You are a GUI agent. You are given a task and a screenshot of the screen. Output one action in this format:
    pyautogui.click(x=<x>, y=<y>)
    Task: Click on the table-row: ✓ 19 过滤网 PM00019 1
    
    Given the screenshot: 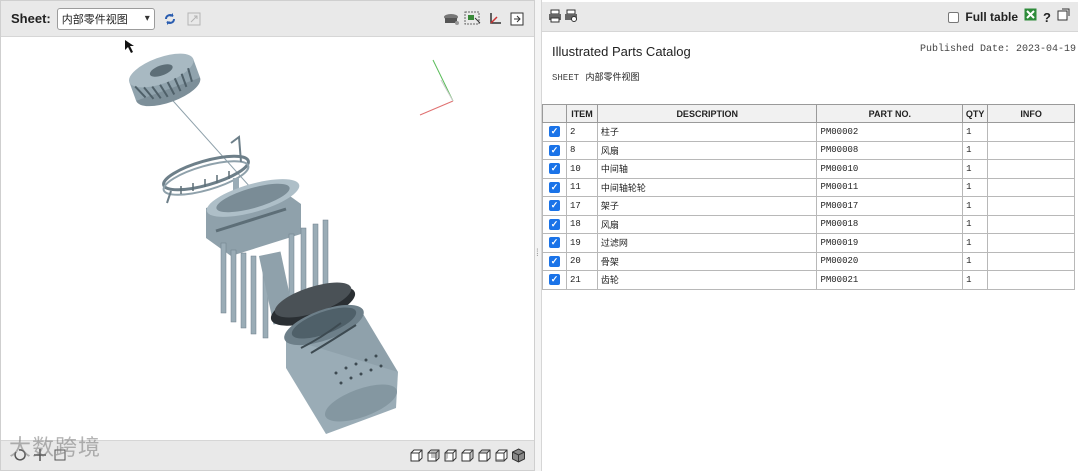 What is the action you would take?
    pyautogui.click(x=808, y=243)
    